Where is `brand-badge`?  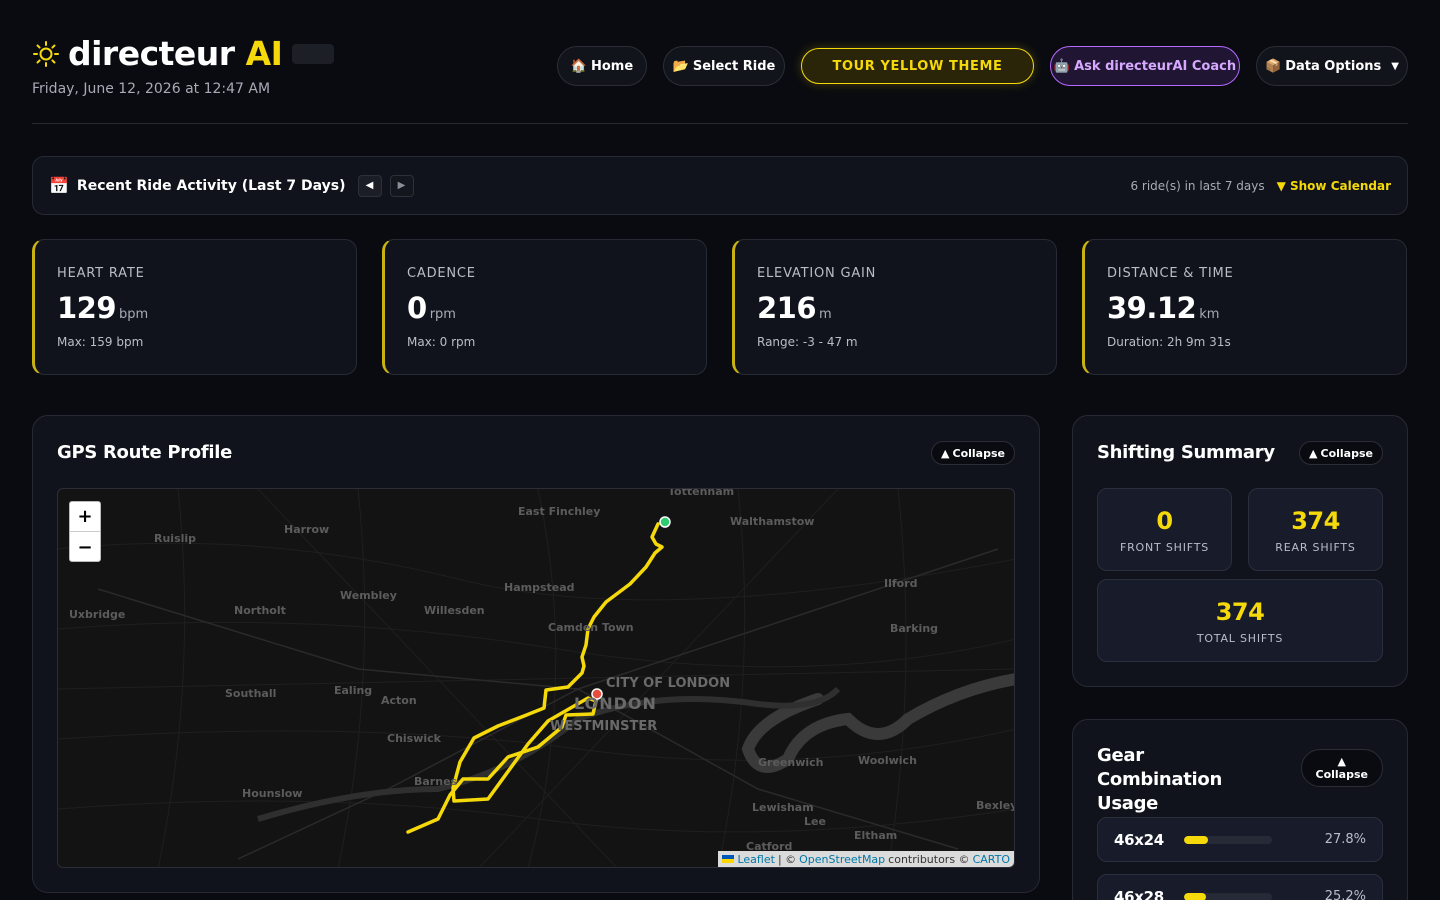 brand-badge is located at coordinates (313, 53).